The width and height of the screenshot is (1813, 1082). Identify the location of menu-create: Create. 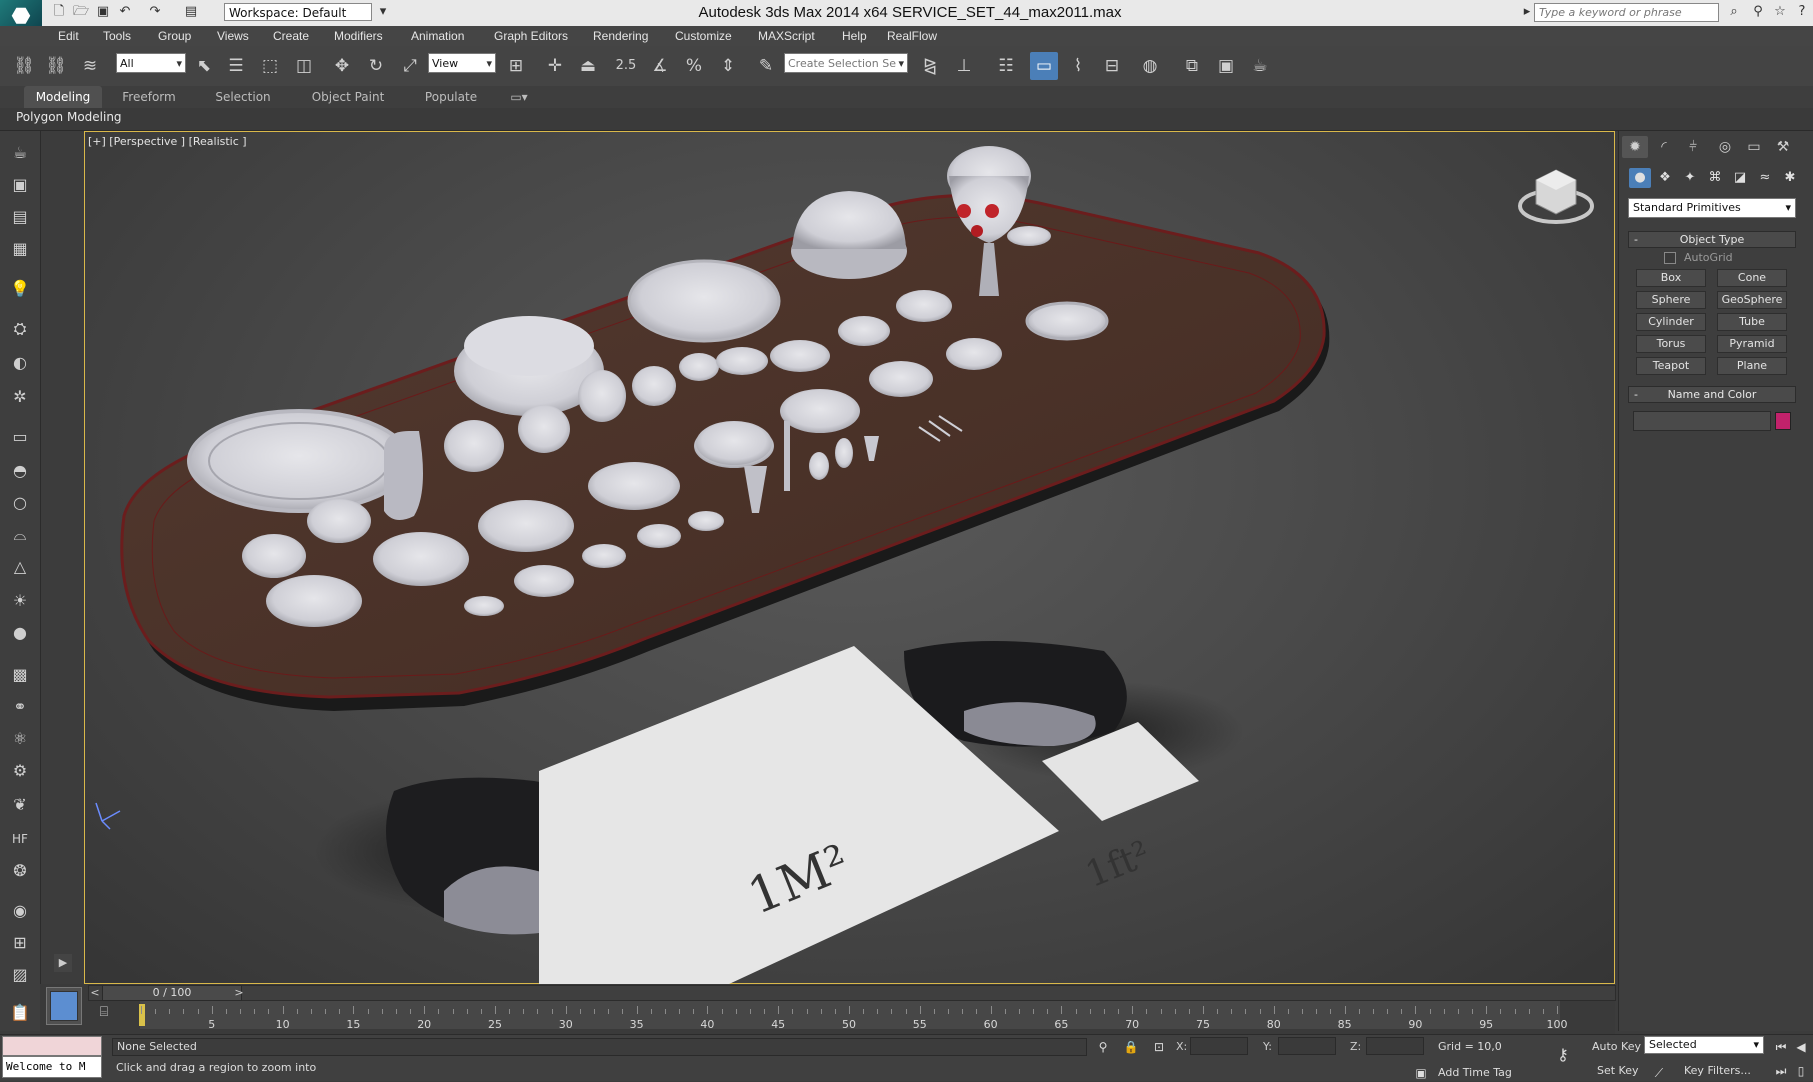
(291, 36).